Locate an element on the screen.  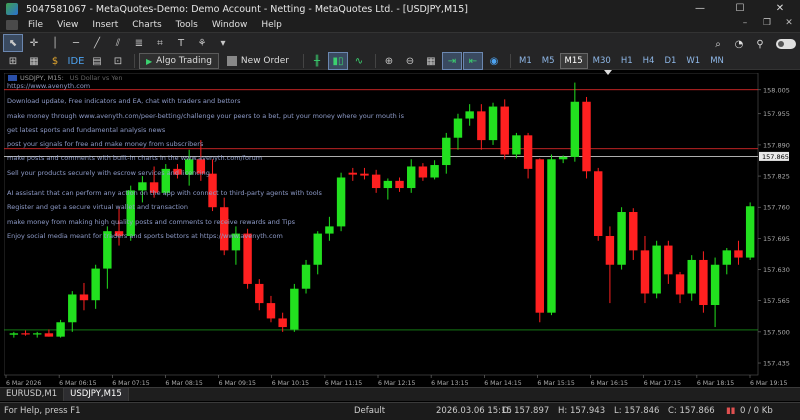
window-controls: — ☐ ✕ is located at coordinates (740, 9).